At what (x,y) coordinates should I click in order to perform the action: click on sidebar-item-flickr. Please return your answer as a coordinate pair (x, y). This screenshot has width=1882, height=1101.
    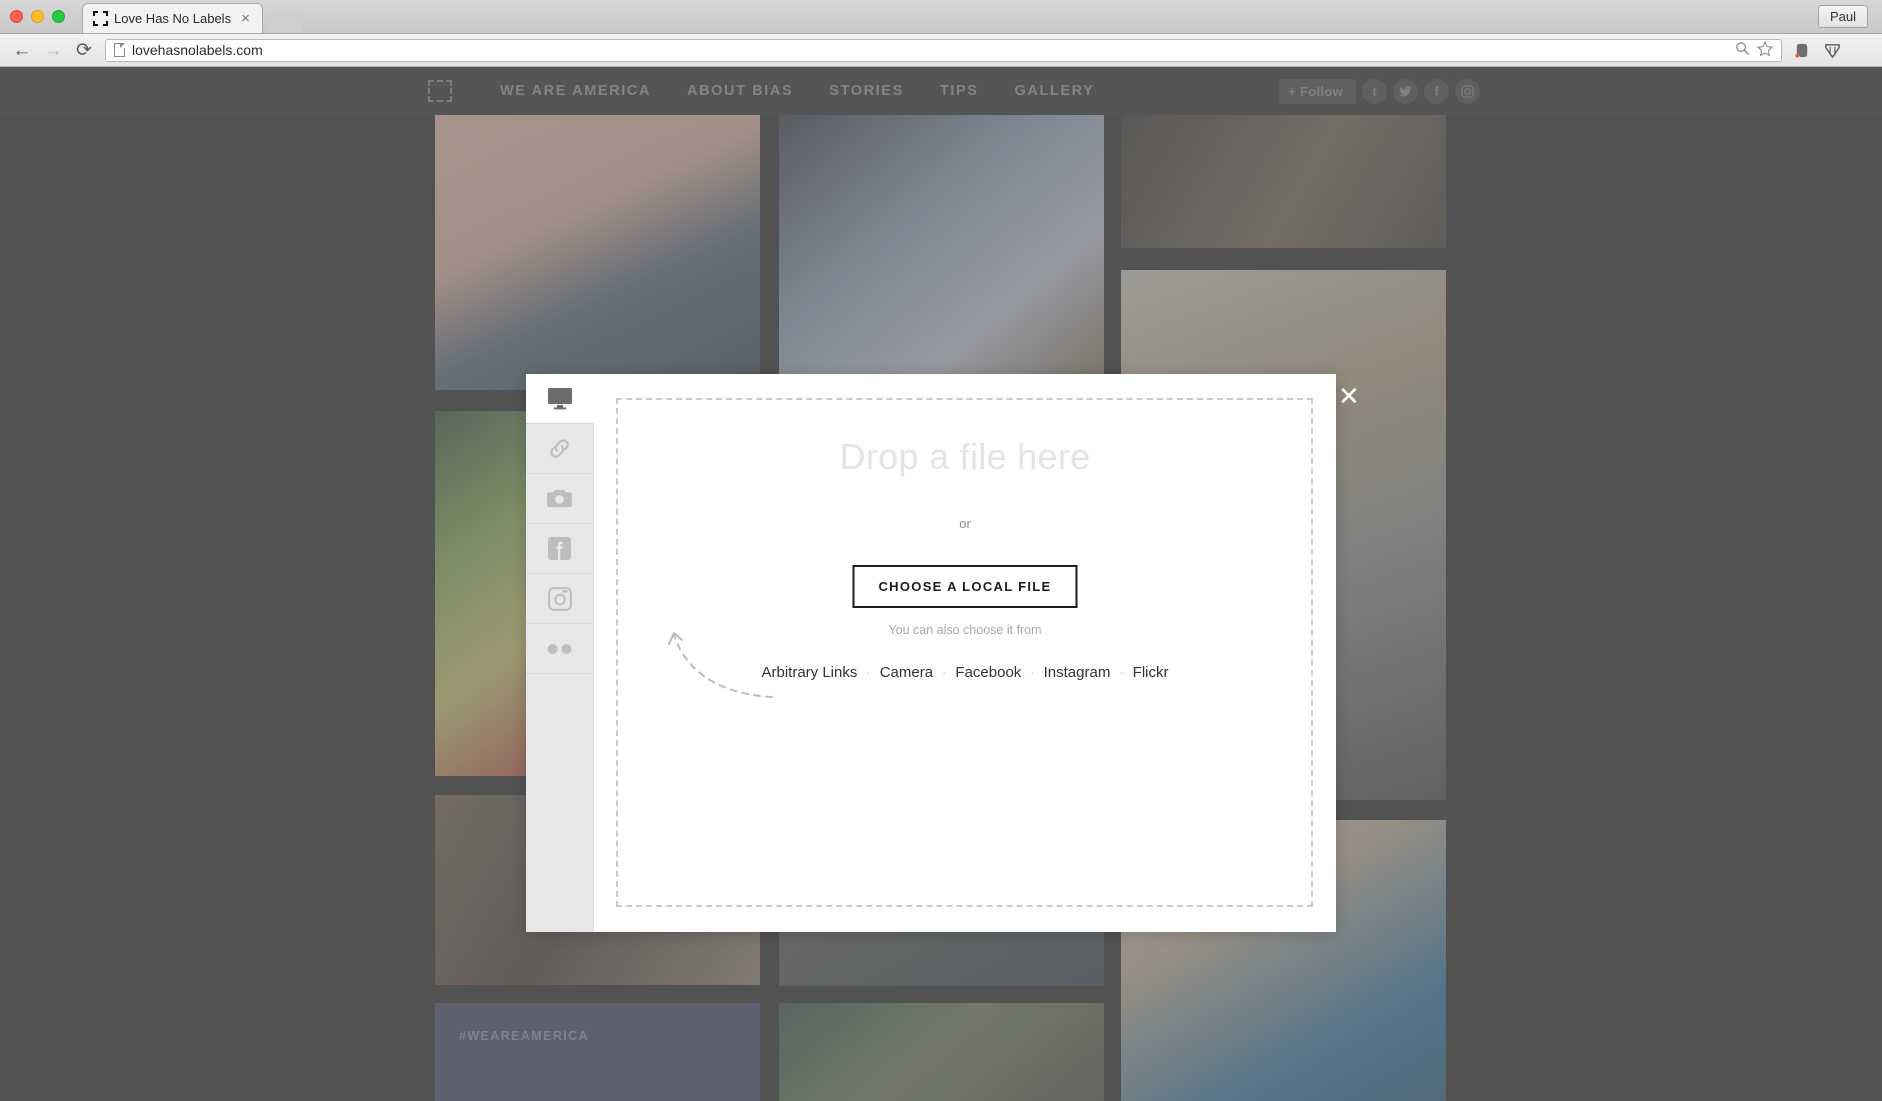
    Looking at the image, I should click on (559, 649).